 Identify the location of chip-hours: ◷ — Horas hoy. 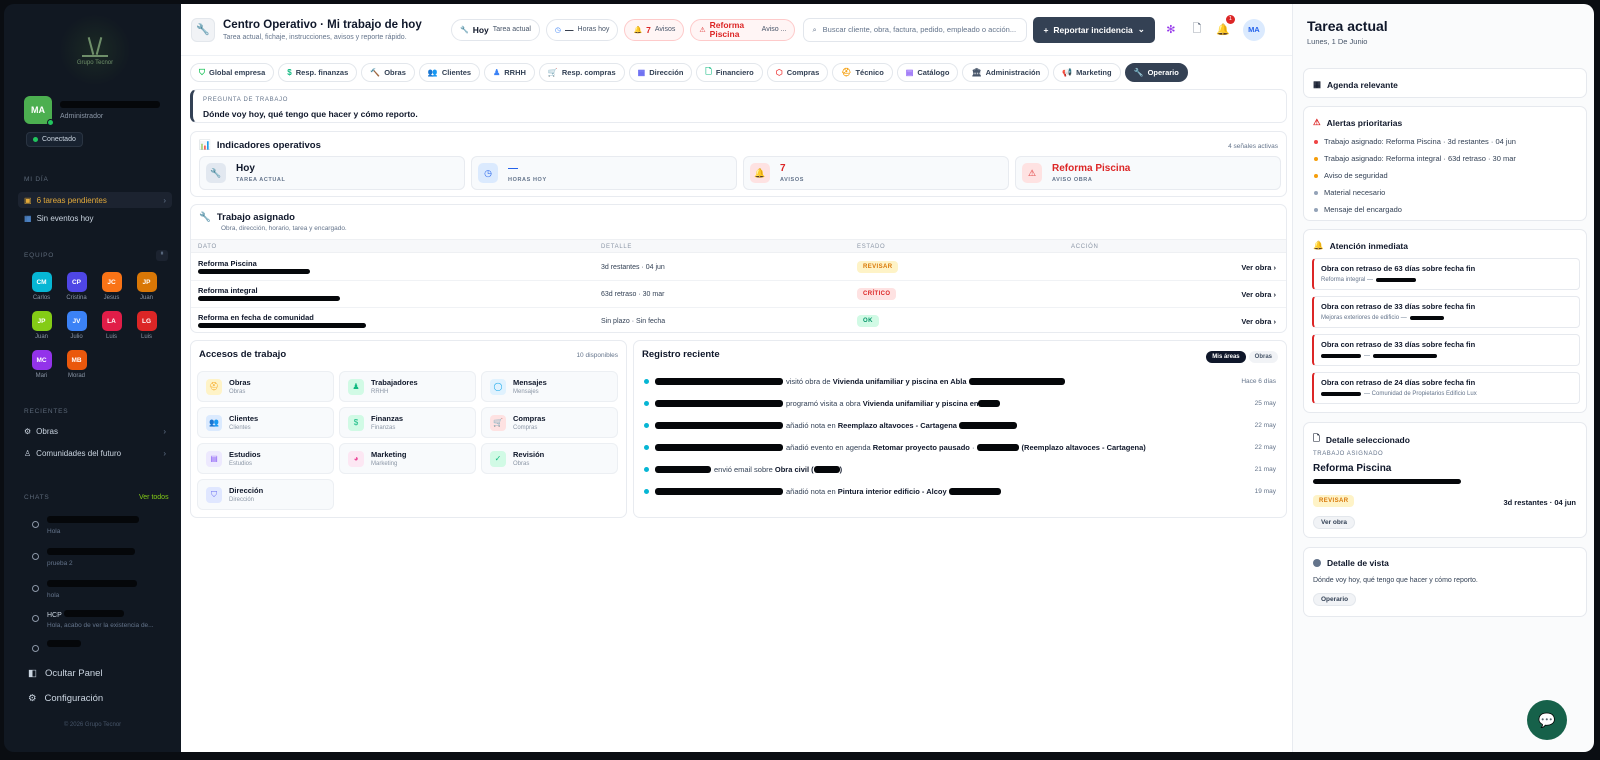
(582, 29).